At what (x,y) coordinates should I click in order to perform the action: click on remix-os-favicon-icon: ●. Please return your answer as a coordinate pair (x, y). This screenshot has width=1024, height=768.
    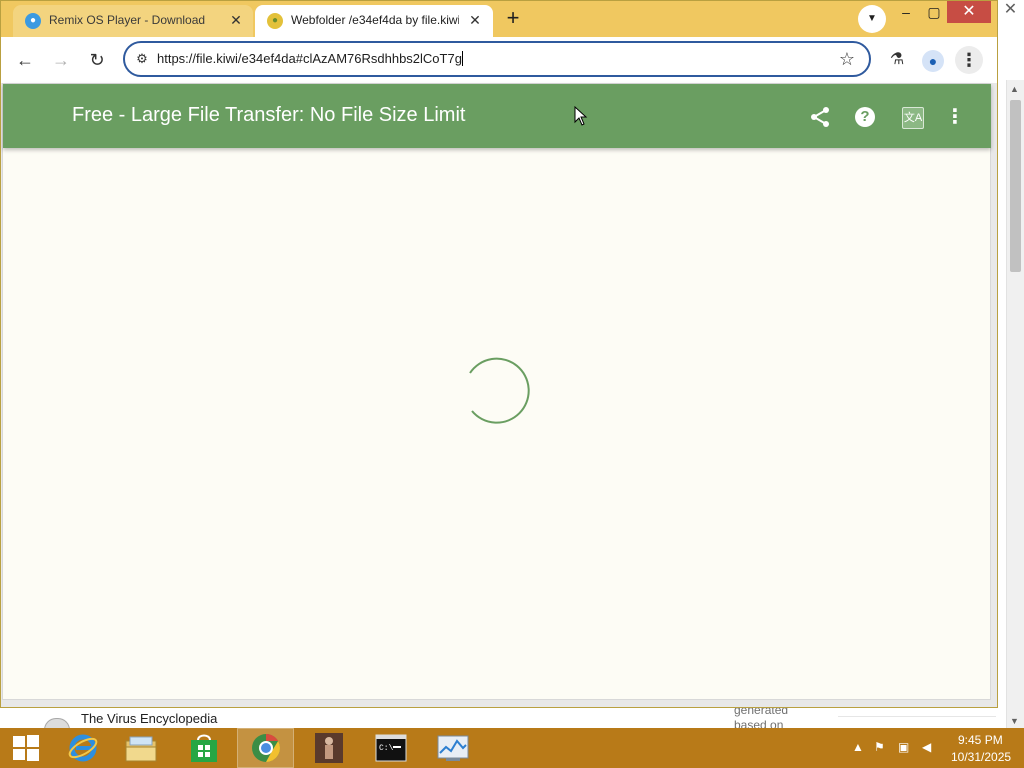
    Looking at the image, I should click on (33, 21).